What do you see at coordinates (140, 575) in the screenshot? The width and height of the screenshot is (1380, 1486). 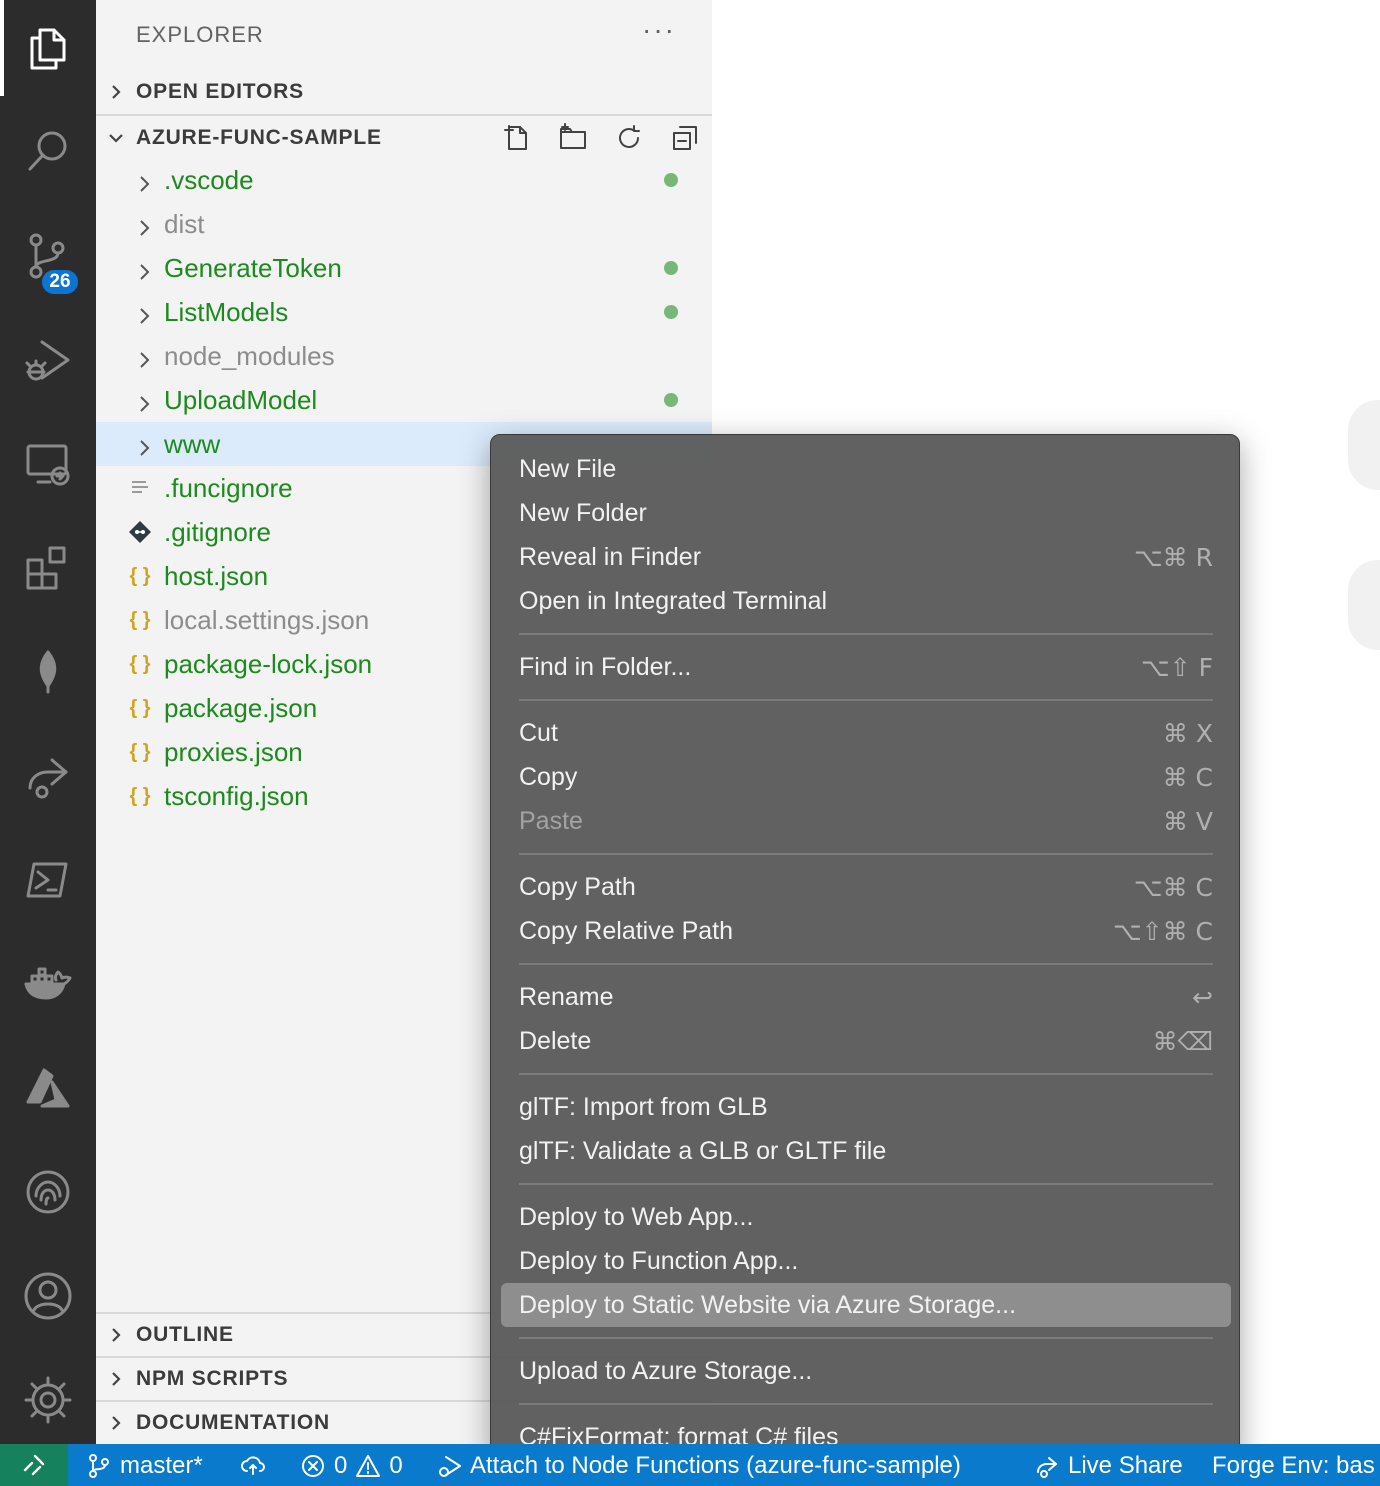 I see `json-file-icon: { }` at bounding box center [140, 575].